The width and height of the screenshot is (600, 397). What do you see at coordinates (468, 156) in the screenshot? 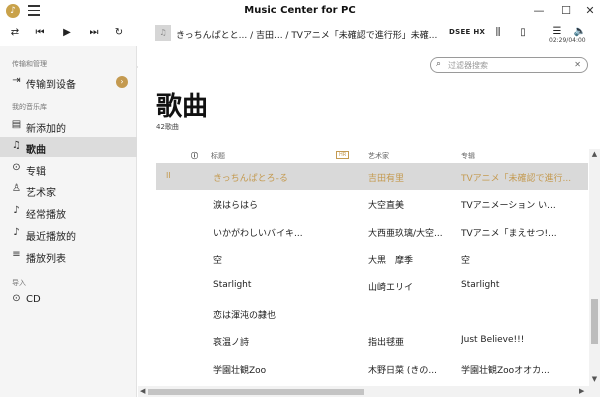
I see `column-header-album: 专辑` at bounding box center [468, 156].